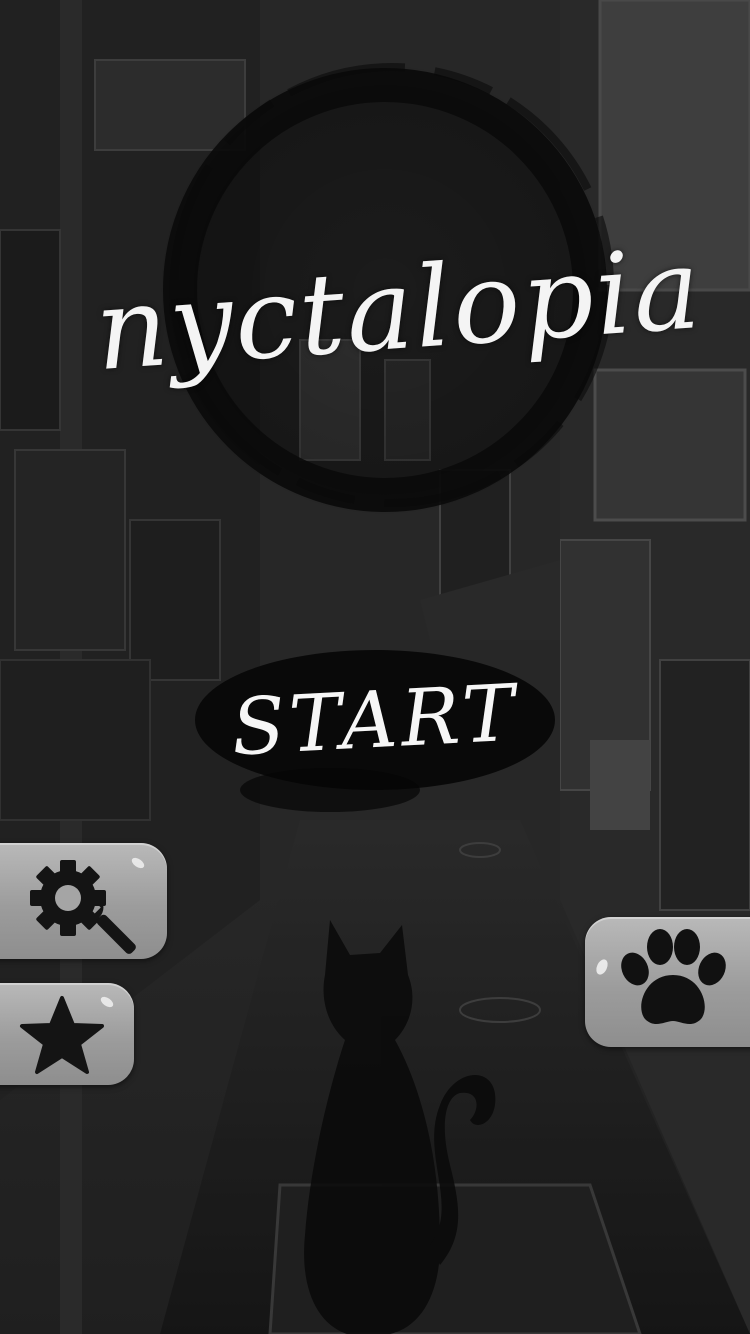 This screenshot has height=1334, width=750. What do you see at coordinates (87, 905) in the screenshot?
I see `gear-wrench-icon` at bounding box center [87, 905].